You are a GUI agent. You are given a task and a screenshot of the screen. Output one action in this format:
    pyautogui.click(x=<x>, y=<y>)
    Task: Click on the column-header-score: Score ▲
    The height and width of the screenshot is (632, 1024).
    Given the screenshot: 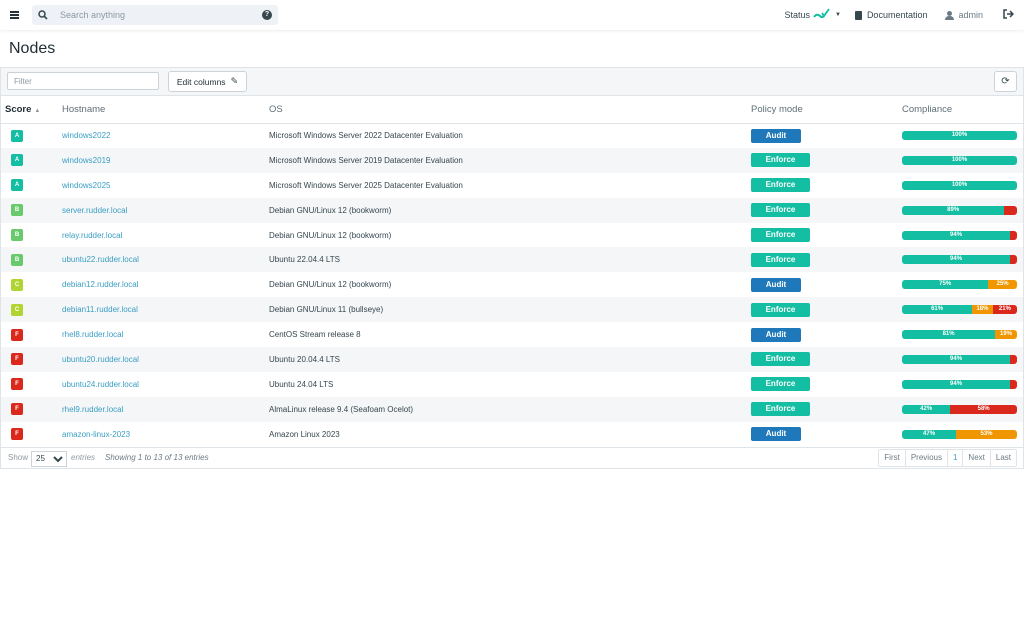 What is the action you would take?
    pyautogui.click(x=31, y=110)
    